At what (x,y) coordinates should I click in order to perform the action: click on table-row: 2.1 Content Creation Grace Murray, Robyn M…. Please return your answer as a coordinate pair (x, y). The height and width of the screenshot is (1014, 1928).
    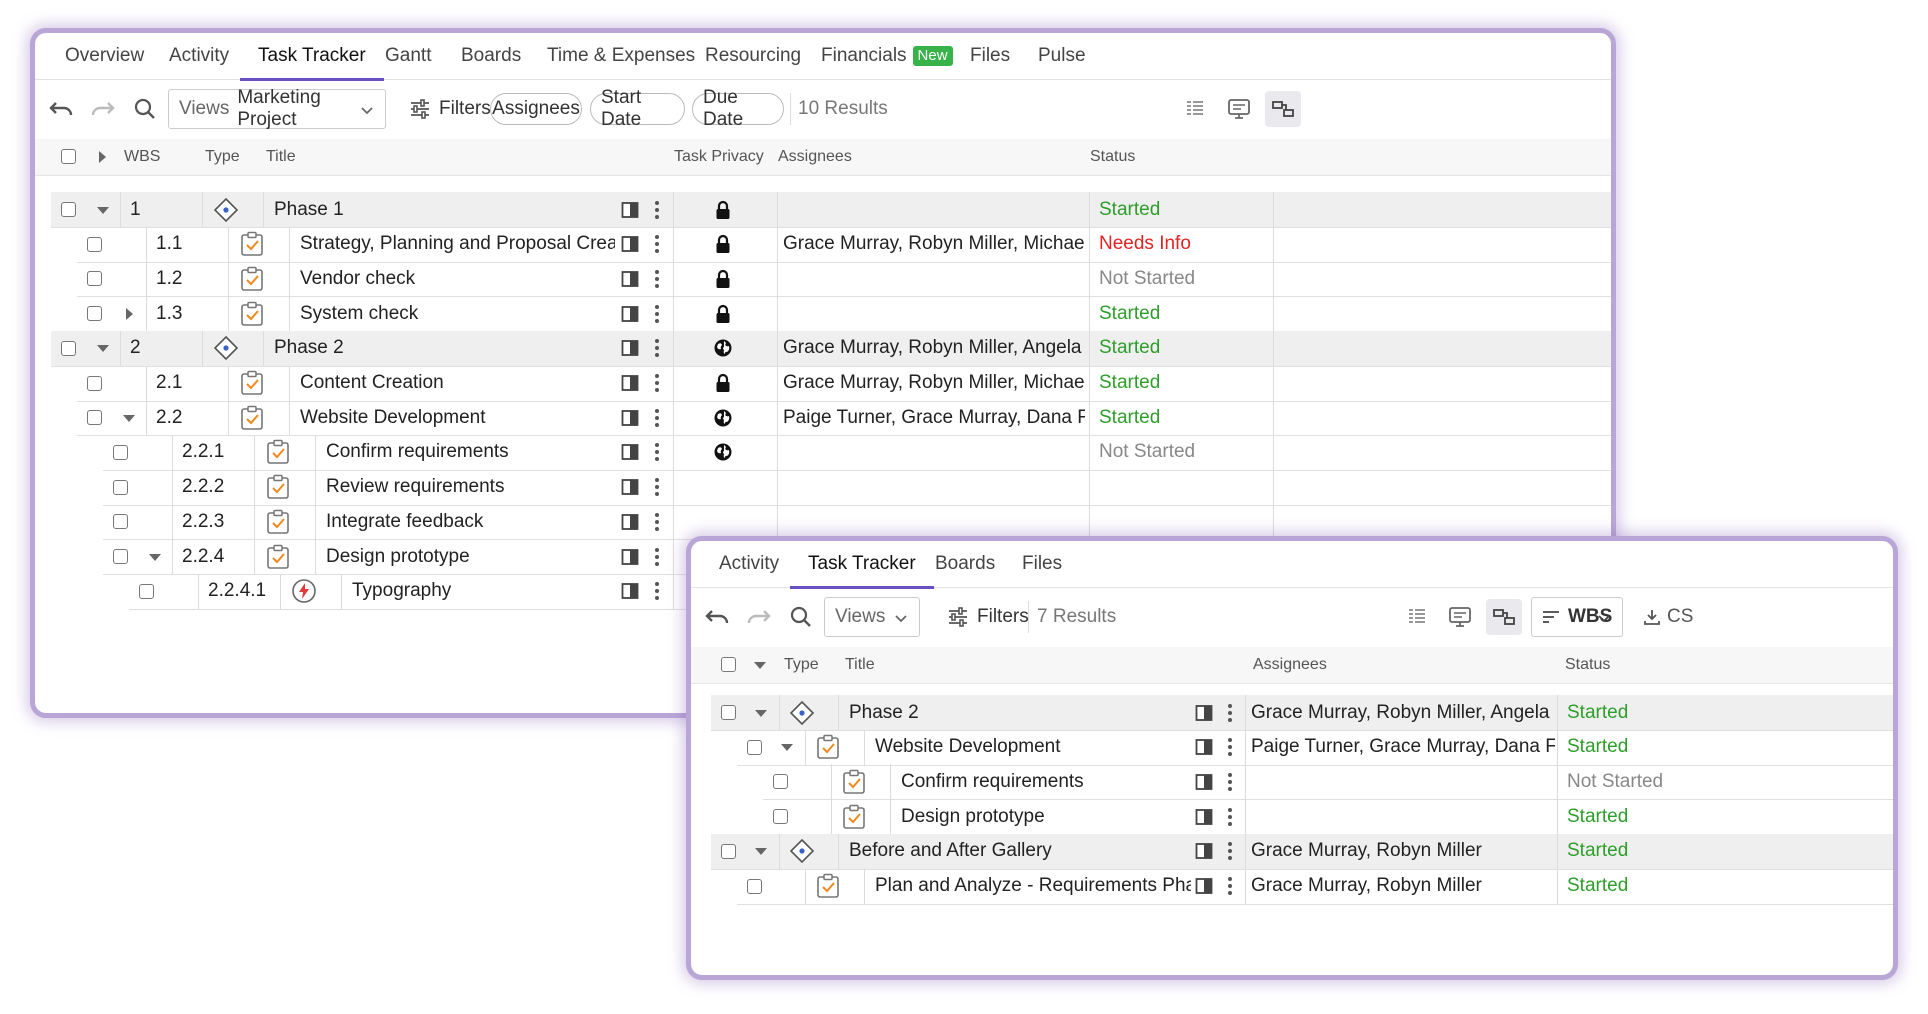
    Looking at the image, I should click on (844, 383).